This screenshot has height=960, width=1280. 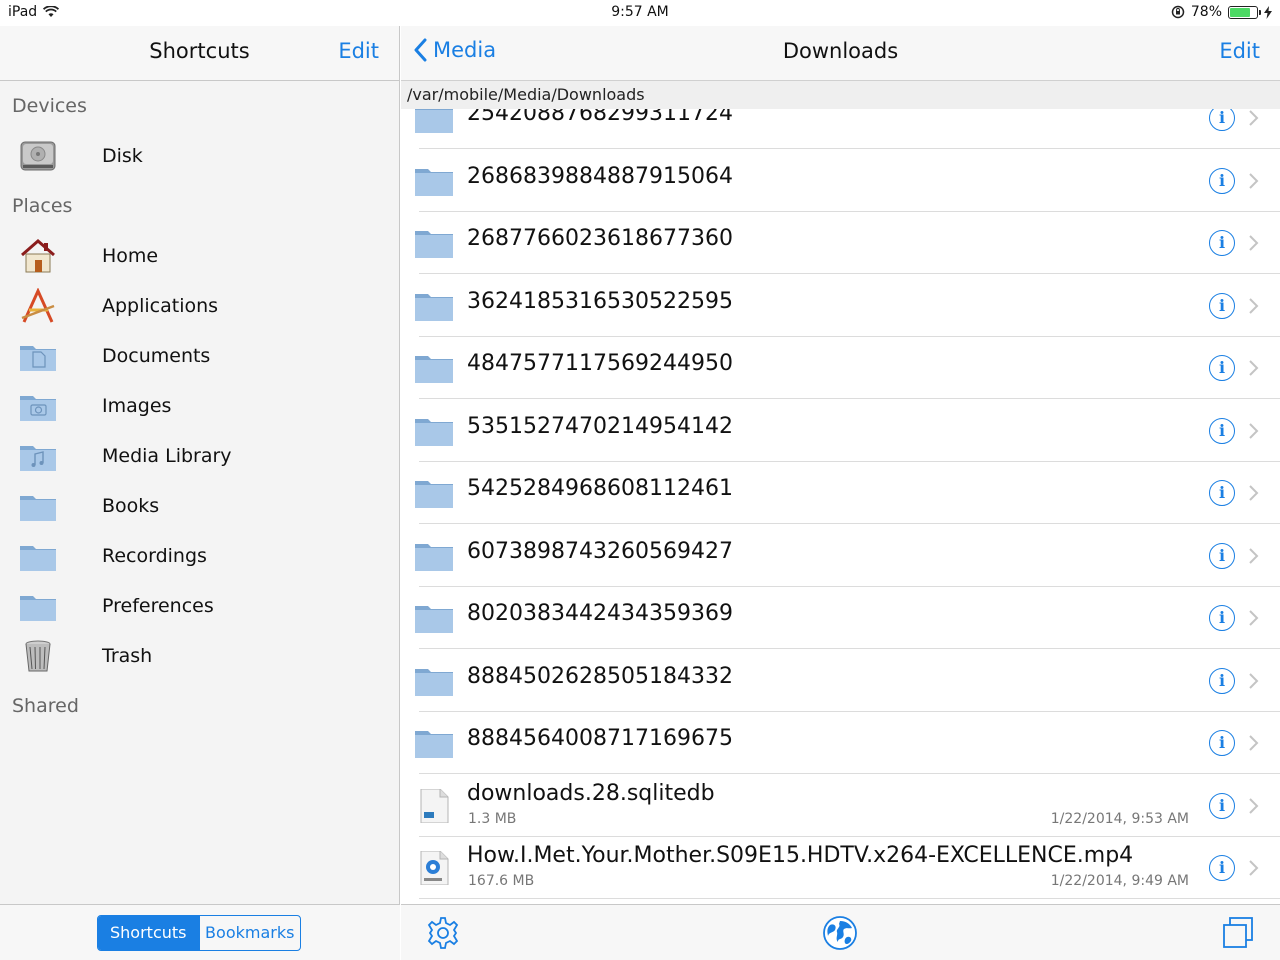 I want to click on sidebar-item-media-library: Media Library, so click(x=199, y=456).